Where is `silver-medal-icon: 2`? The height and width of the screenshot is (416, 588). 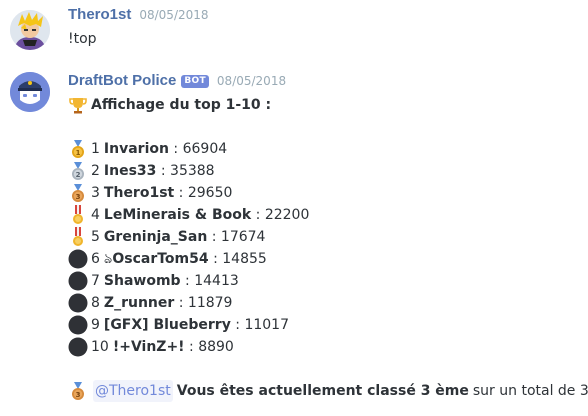
silver-medal-icon: 2 is located at coordinates (78, 171).